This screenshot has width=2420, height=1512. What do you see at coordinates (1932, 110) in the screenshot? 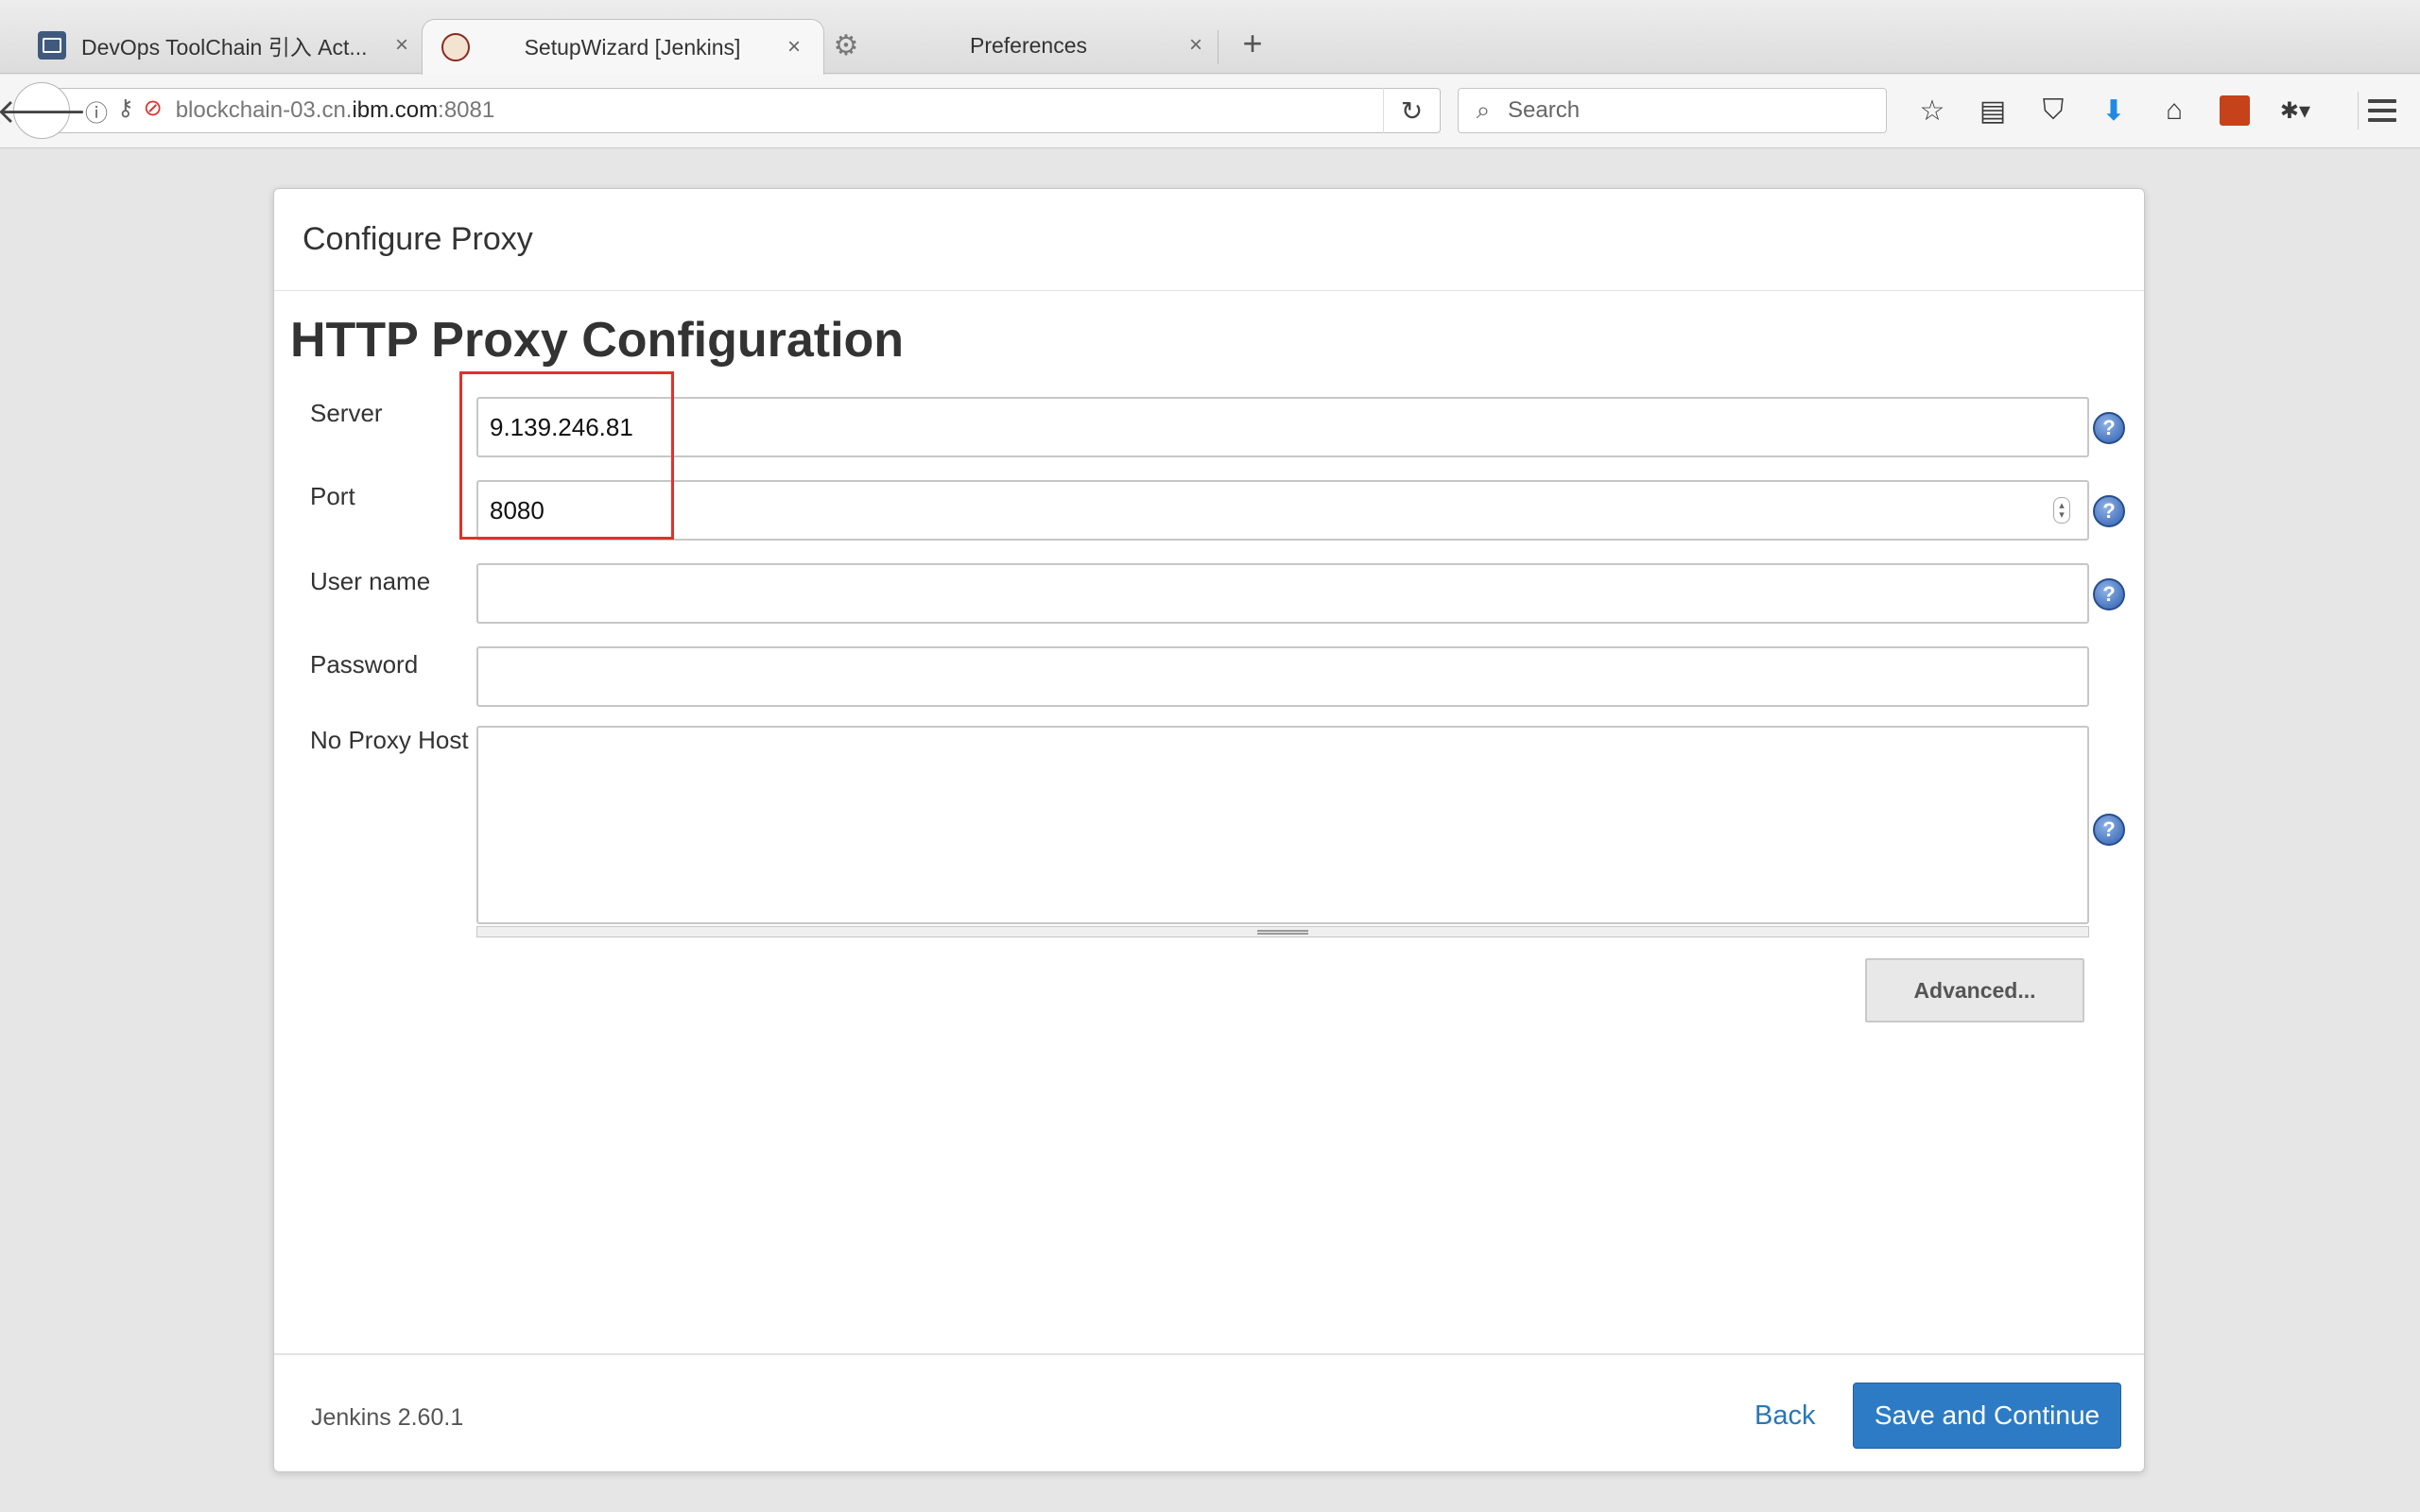
I see `bookmark-star-icon: ☆` at bounding box center [1932, 110].